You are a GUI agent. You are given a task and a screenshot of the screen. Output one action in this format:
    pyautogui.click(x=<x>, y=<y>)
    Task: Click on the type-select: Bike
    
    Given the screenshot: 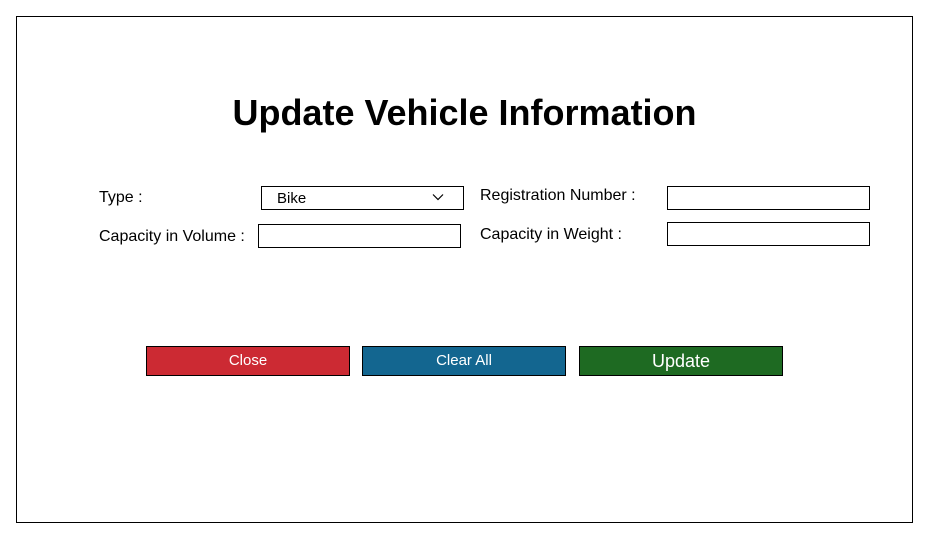 What is the action you would take?
    pyautogui.click(x=362, y=198)
    